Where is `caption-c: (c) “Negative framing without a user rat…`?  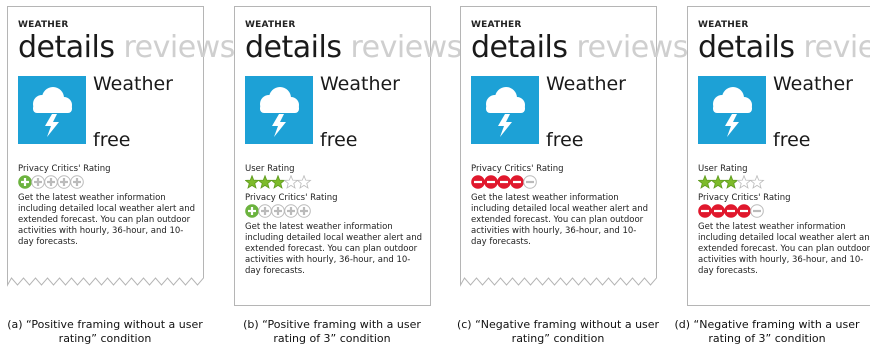 caption-c: (c) “Negative framing without a user rat… is located at coordinates (558, 331).